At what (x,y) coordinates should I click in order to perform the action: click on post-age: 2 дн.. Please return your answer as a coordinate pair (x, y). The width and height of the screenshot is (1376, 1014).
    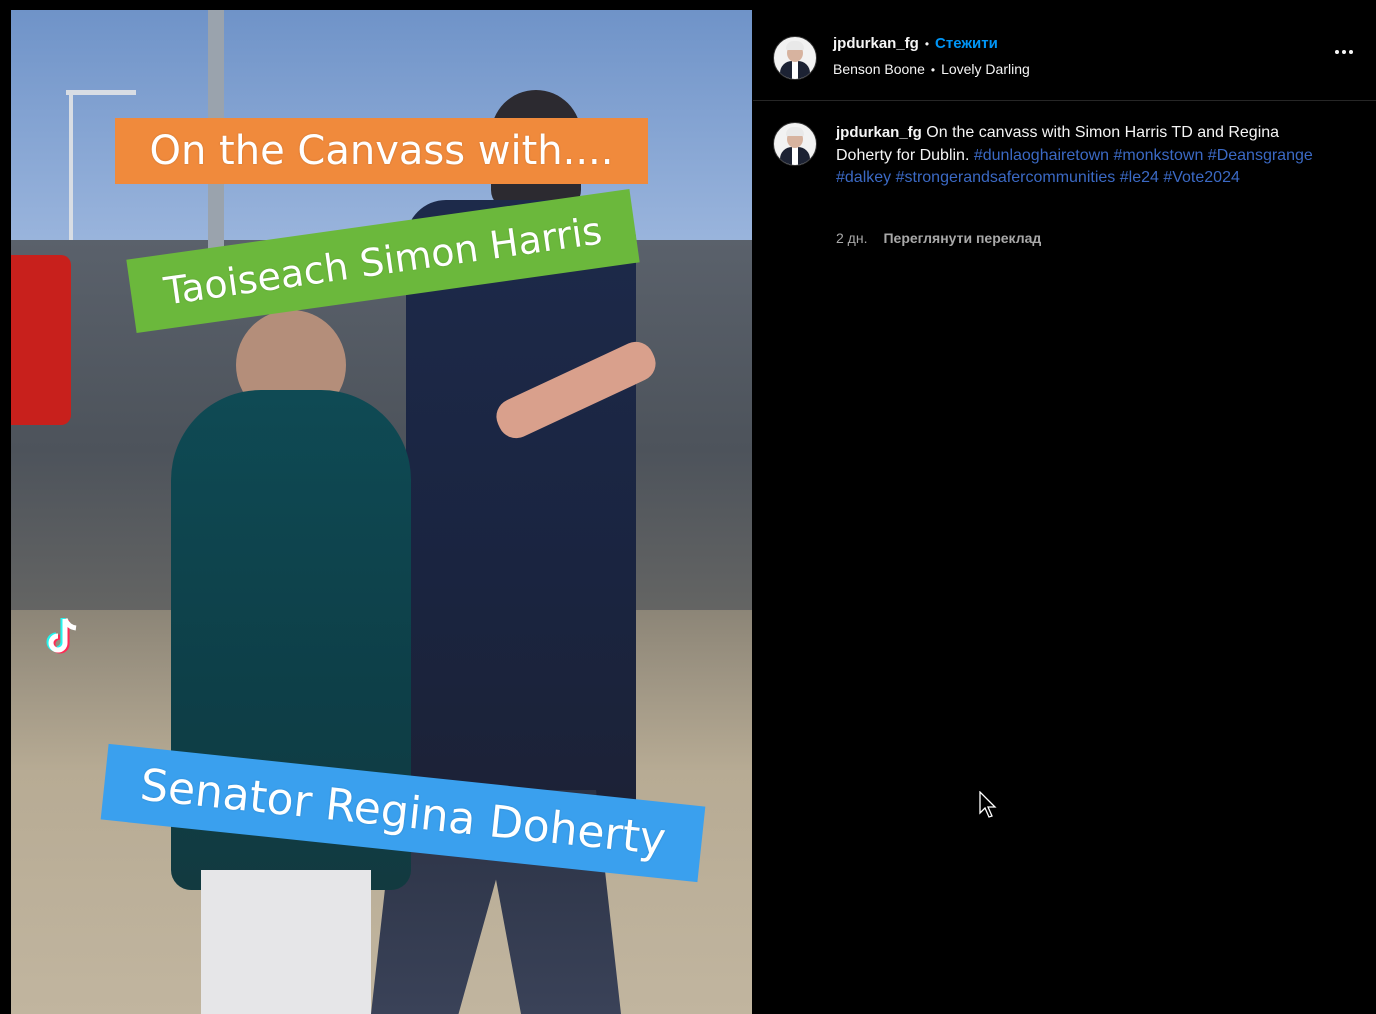
    Looking at the image, I should click on (851, 238).